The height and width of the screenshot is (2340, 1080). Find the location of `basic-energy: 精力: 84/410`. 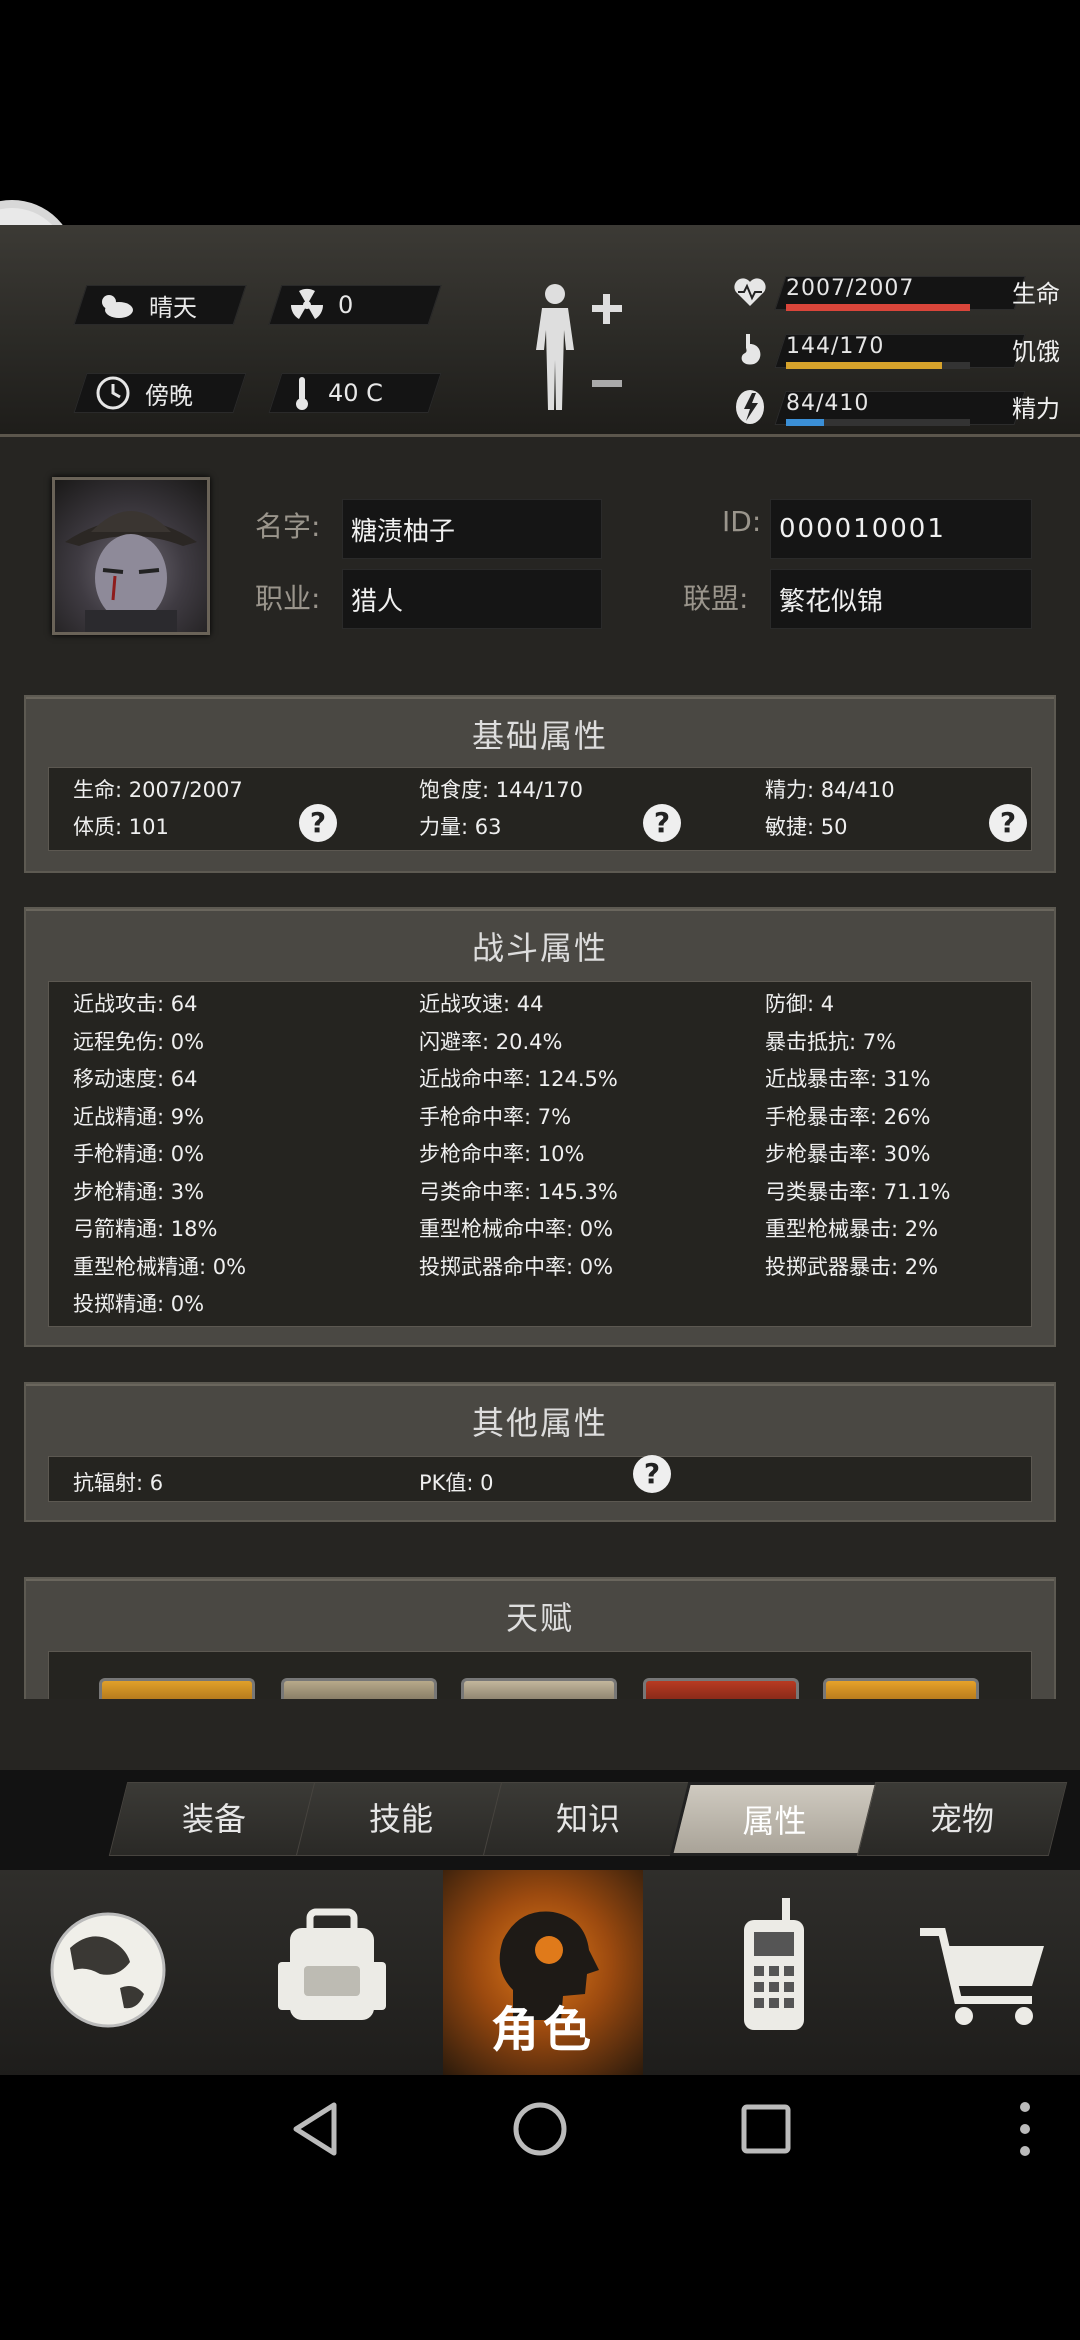

basic-energy: 精力: 84/410 is located at coordinates (830, 790).